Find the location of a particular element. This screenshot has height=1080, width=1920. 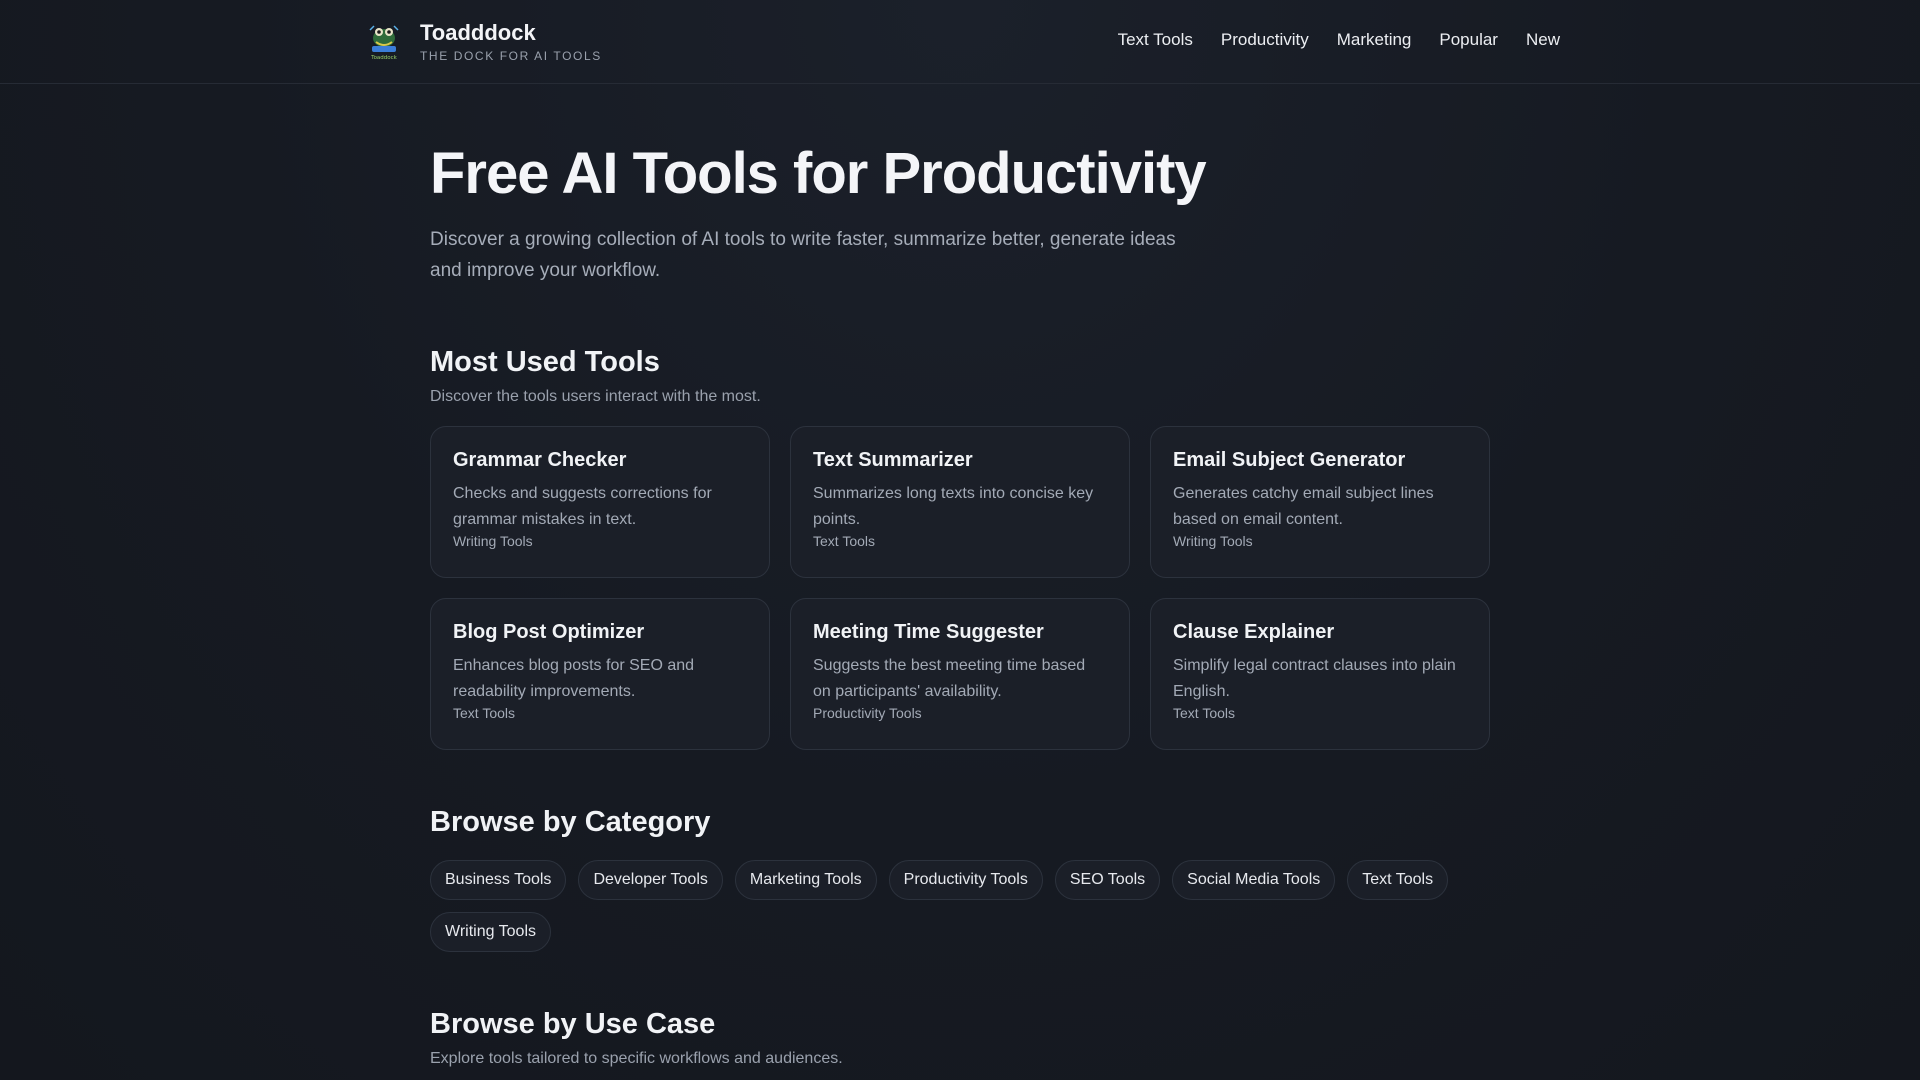

tool-card-title: Email Subject Generator is located at coordinates (1289, 460).